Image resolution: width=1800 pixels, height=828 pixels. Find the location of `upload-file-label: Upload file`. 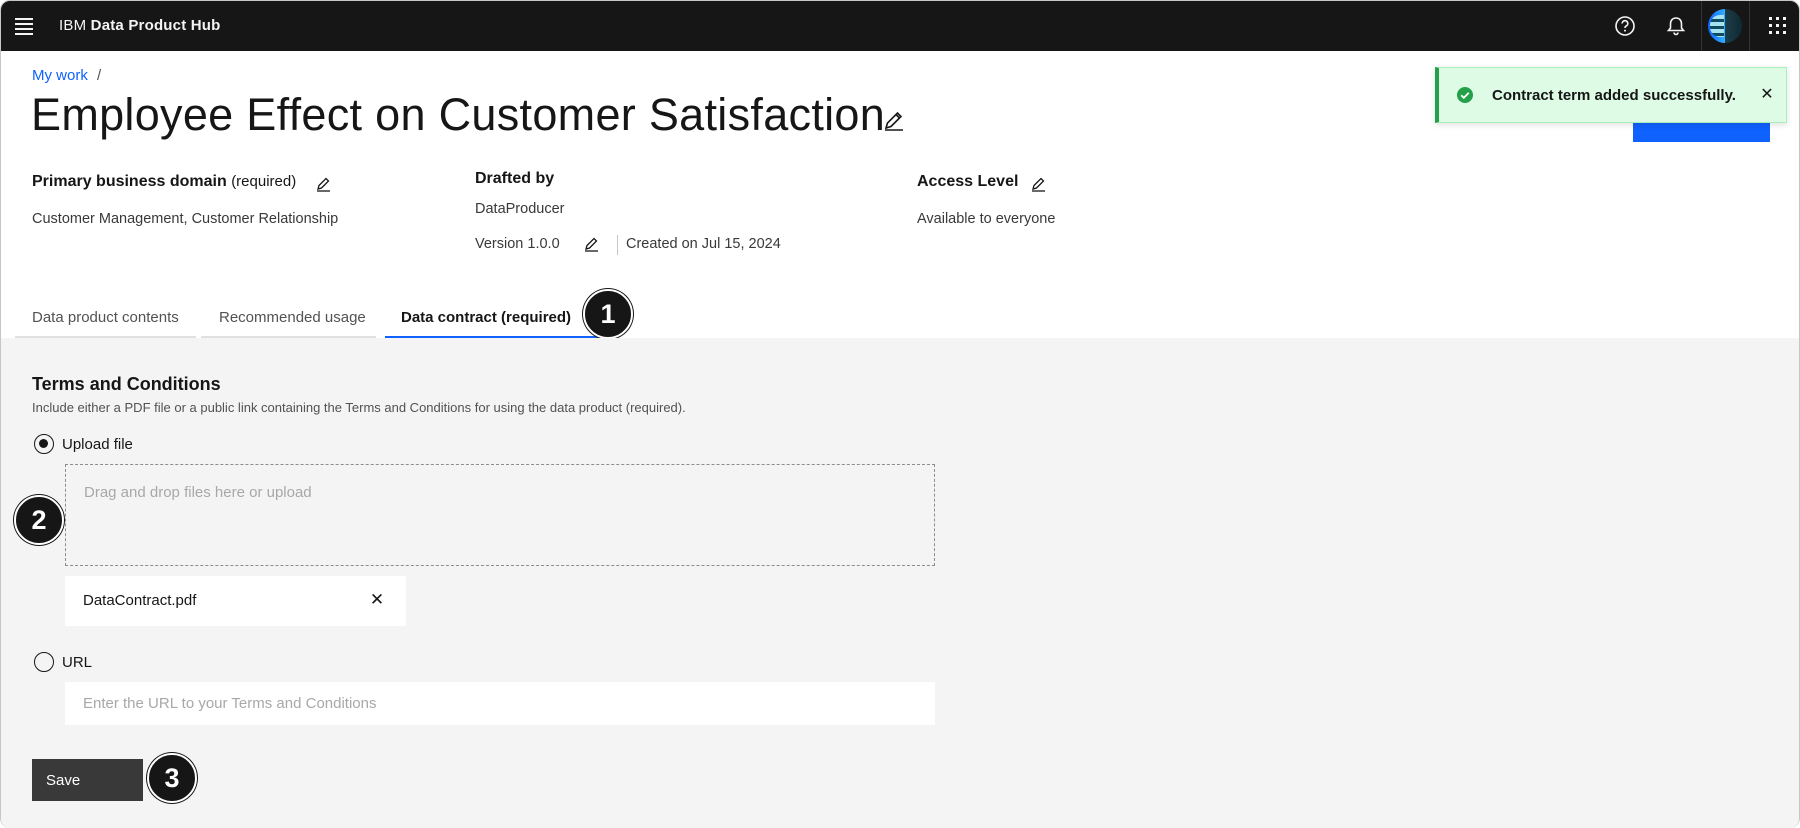

upload-file-label: Upload file is located at coordinates (97, 444).